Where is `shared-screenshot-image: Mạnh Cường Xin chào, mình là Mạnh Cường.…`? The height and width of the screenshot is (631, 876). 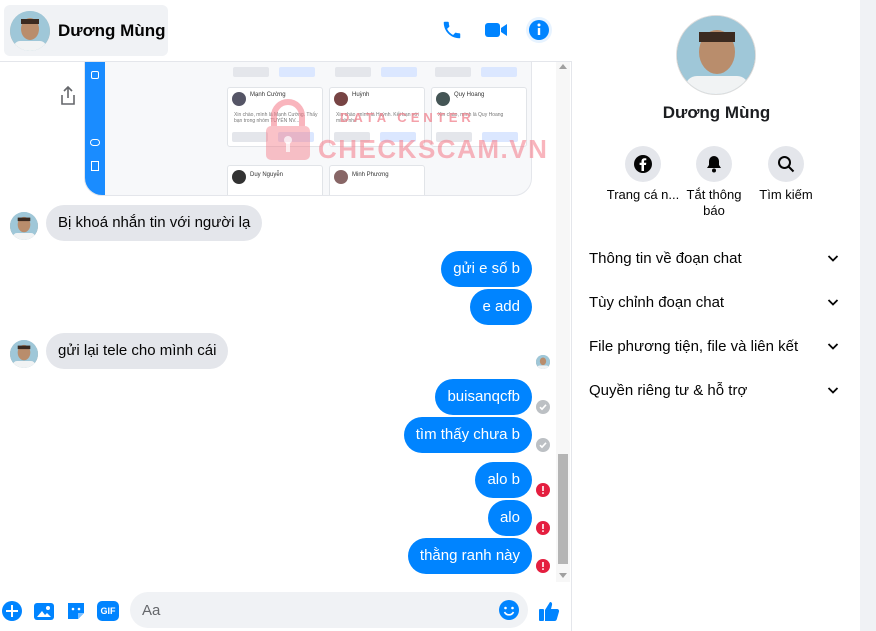
shared-screenshot-image: Mạnh Cường Xin chào, mình là Mạnh Cường.… is located at coordinates (308, 129).